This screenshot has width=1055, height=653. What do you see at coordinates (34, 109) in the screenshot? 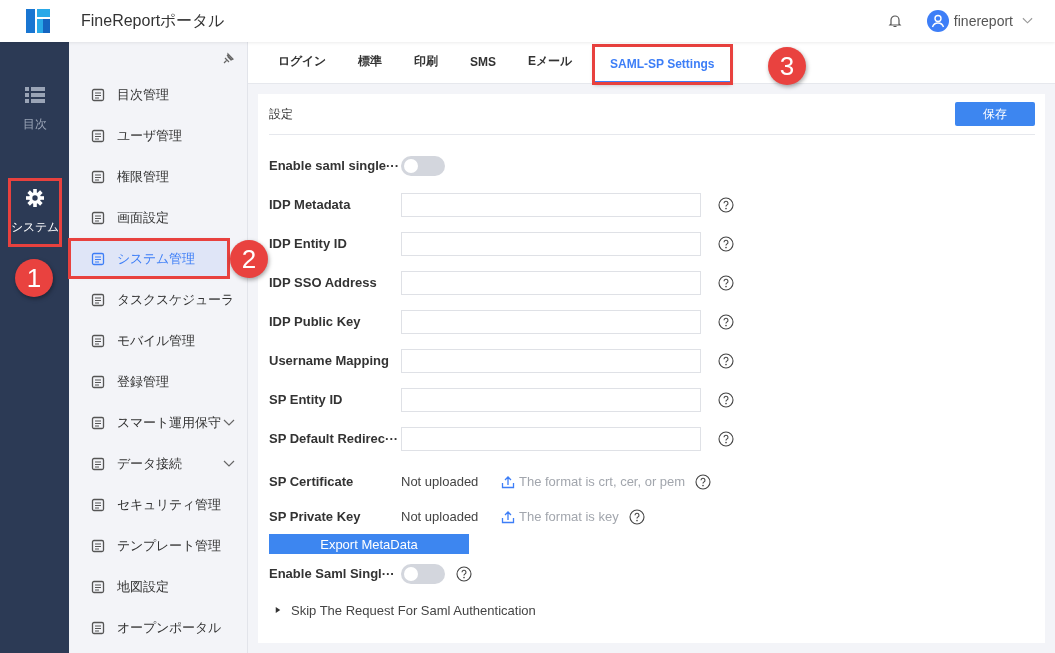
I see `rail-item: 目次` at bounding box center [34, 109].